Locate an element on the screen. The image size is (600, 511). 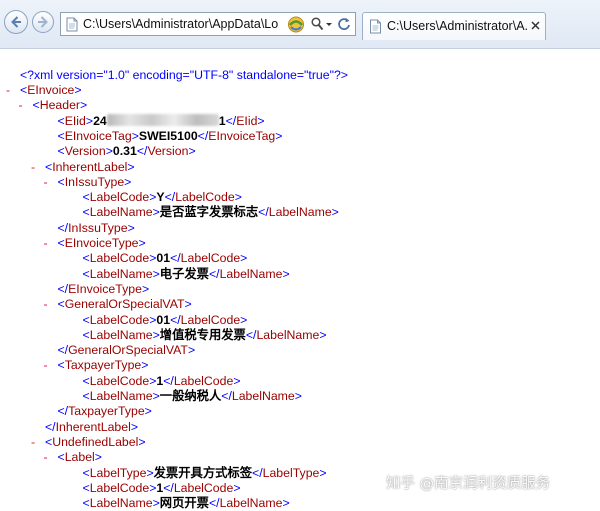
xml-line: <LabelName>网页开票</LabelName> is located at coordinates (186, 503).